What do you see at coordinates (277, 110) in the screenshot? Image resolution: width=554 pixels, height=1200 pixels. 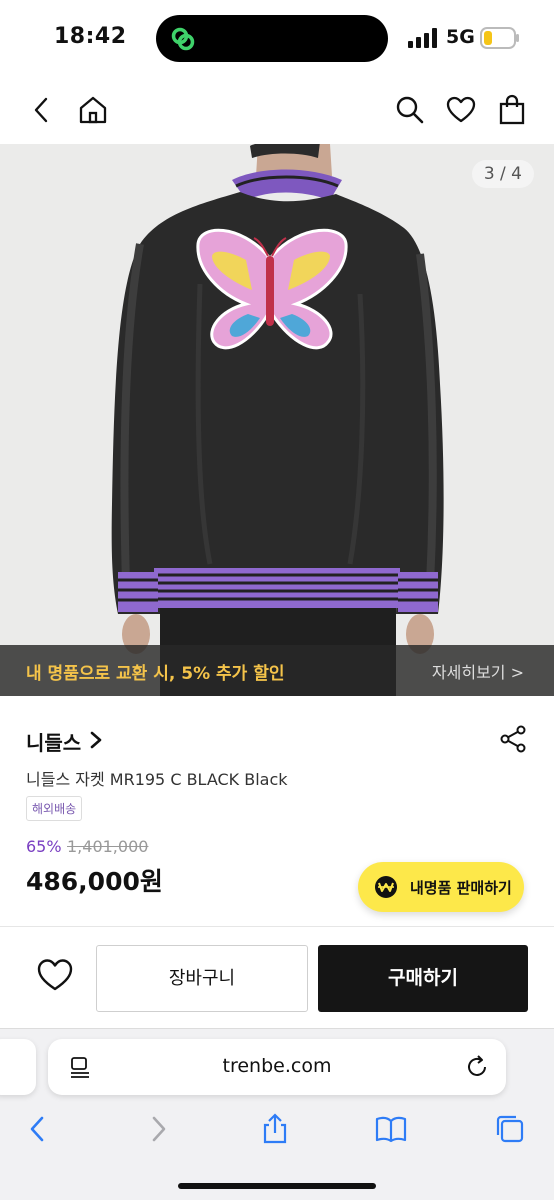 I see `top-navigation` at bounding box center [277, 110].